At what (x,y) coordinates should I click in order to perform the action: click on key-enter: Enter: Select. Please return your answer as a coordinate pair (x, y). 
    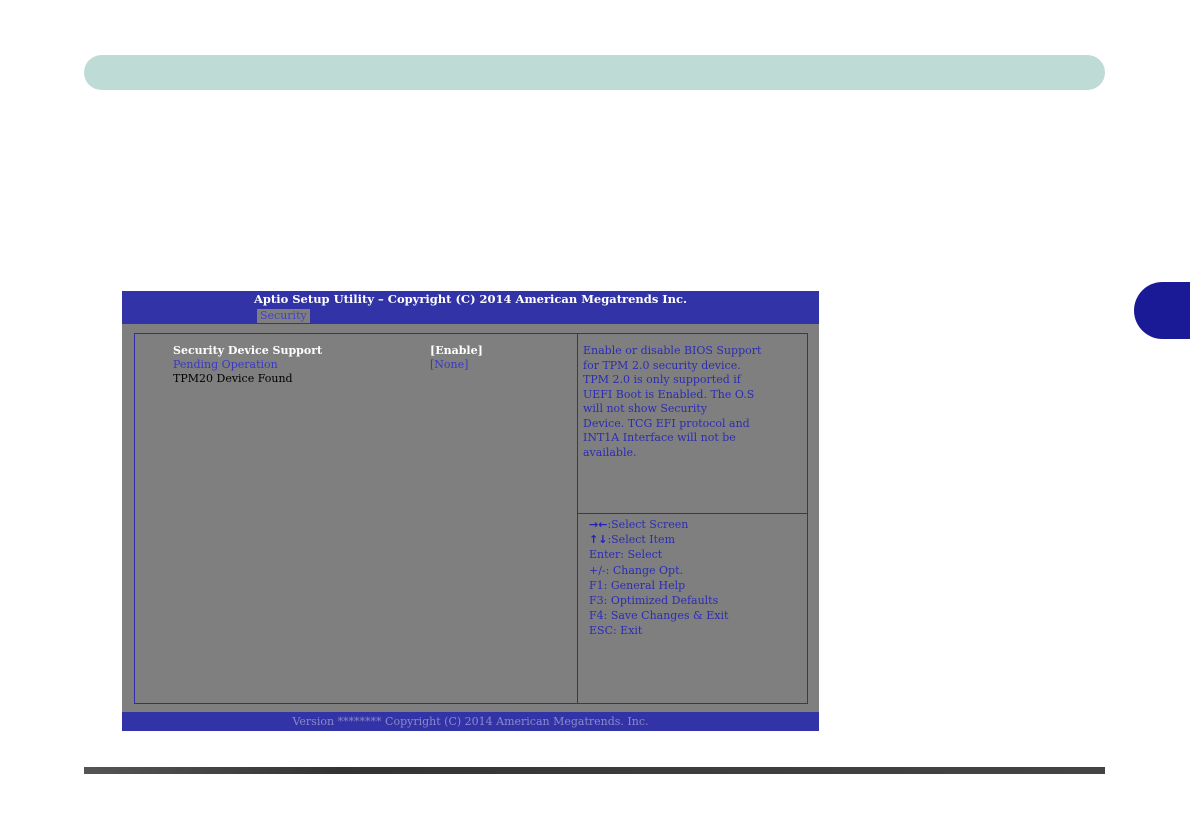
    Looking at the image, I should click on (626, 555).